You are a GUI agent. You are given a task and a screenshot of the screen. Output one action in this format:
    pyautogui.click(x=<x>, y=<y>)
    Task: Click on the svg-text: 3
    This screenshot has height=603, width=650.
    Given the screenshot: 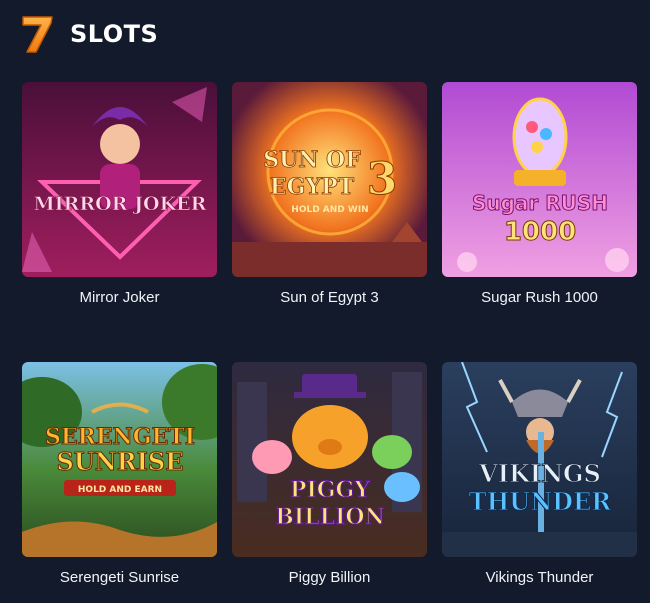 What is the action you would take?
    pyautogui.click(x=382, y=179)
    